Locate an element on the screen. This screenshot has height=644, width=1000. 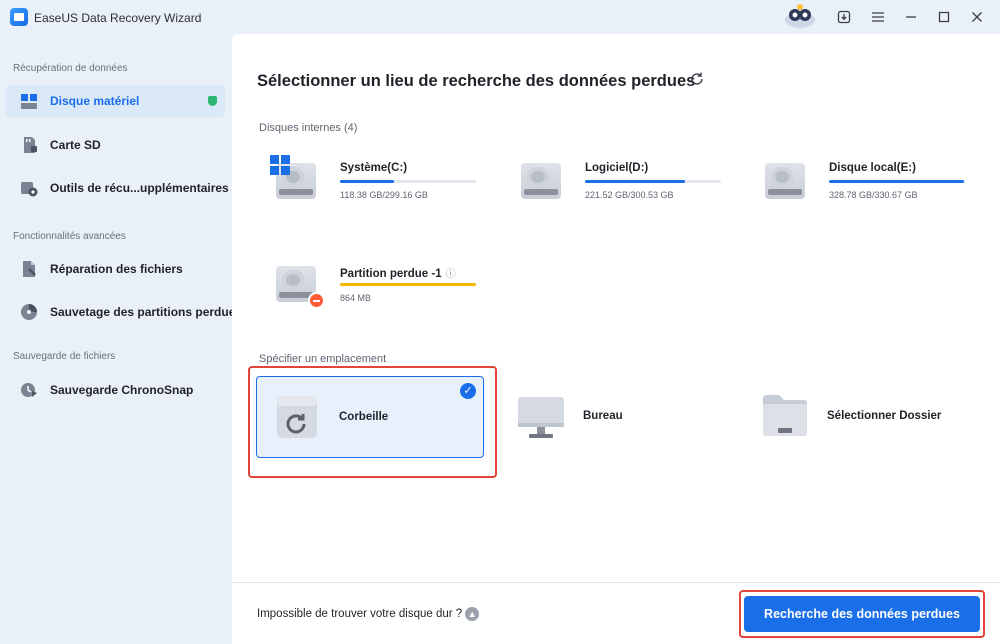
title-bar: EaseUS Data Recovery Wizard is located at coordinates (500, 17).